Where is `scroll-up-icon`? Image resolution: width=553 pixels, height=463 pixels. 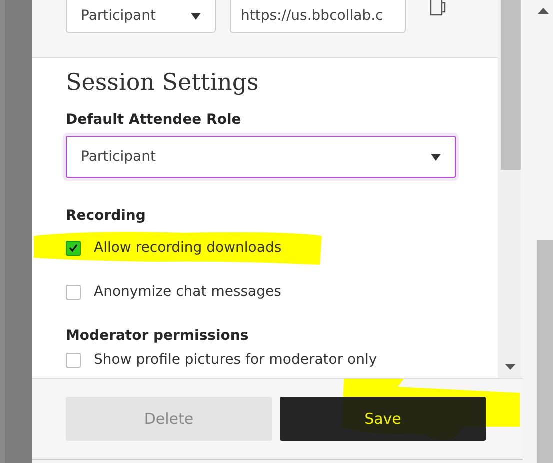 scroll-up-icon is located at coordinates (543, 11).